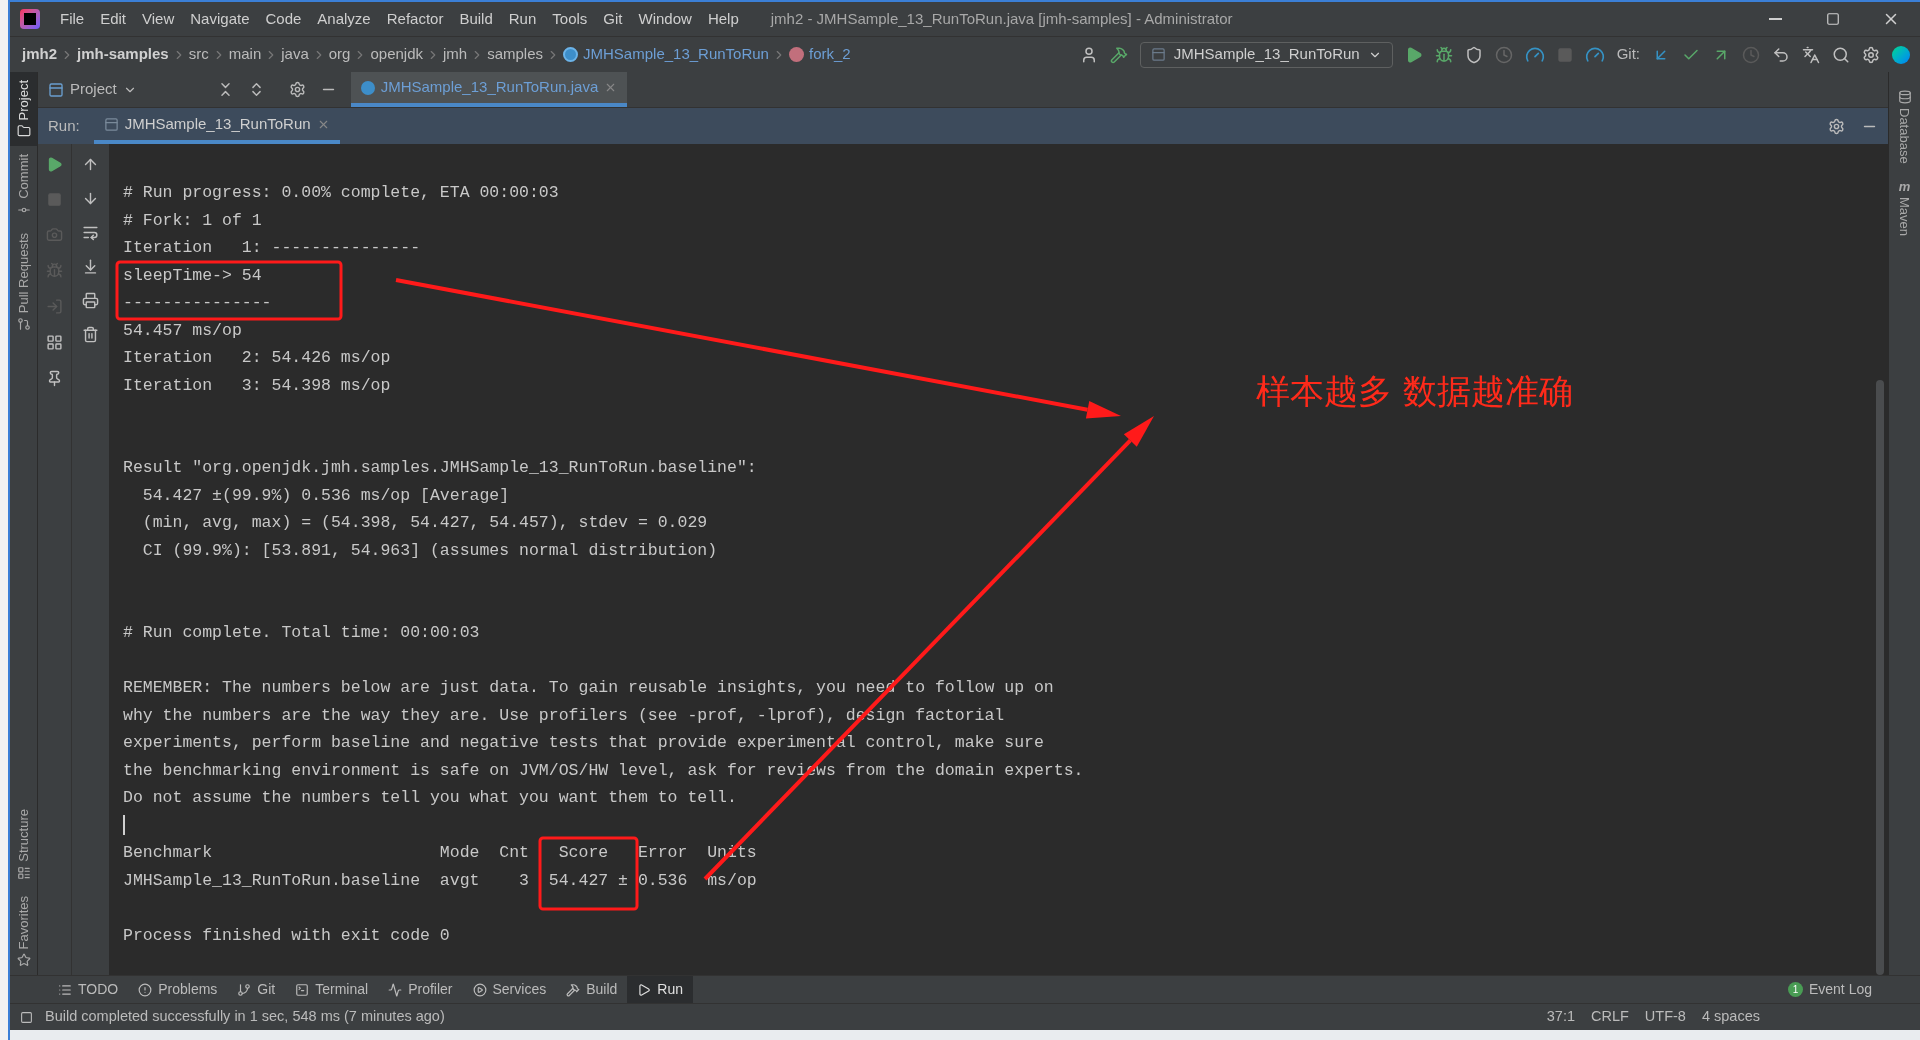 The width and height of the screenshot is (1920, 1040). I want to click on breadcrumb-item: main, so click(245, 54).